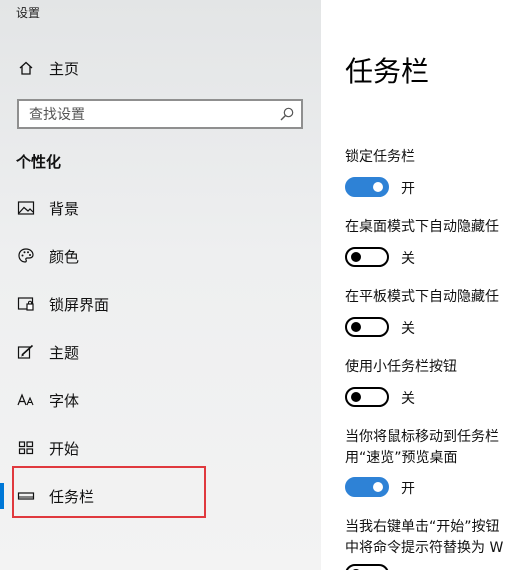 This screenshot has width=505, height=570. Describe the element at coordinates (160, 400) in the screenshot. I see `sidebar-item-fonts: 字体` at that location.